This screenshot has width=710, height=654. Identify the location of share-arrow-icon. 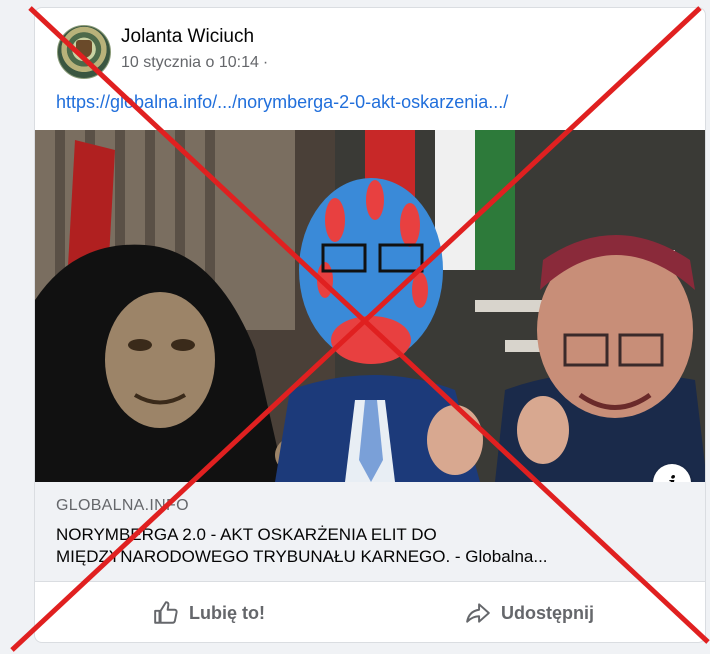
(478, 613).